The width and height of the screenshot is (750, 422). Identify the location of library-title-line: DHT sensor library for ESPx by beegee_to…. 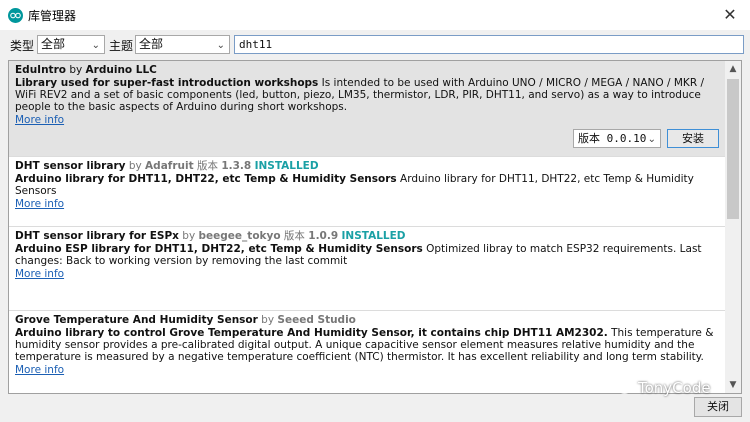
(367, 236).